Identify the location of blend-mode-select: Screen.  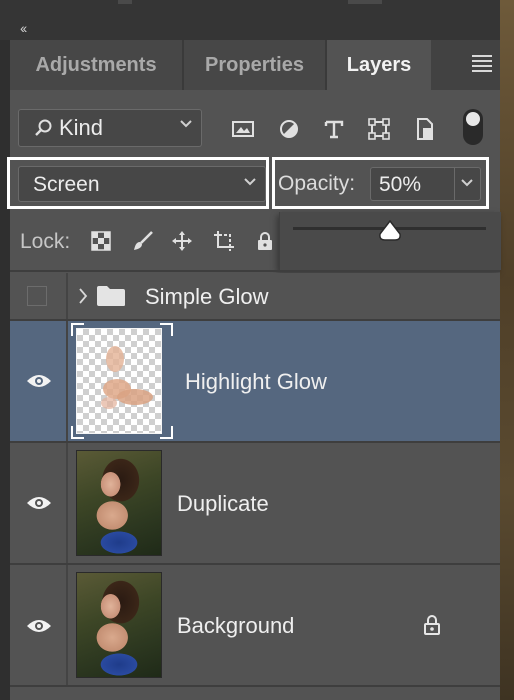
(142, 184).